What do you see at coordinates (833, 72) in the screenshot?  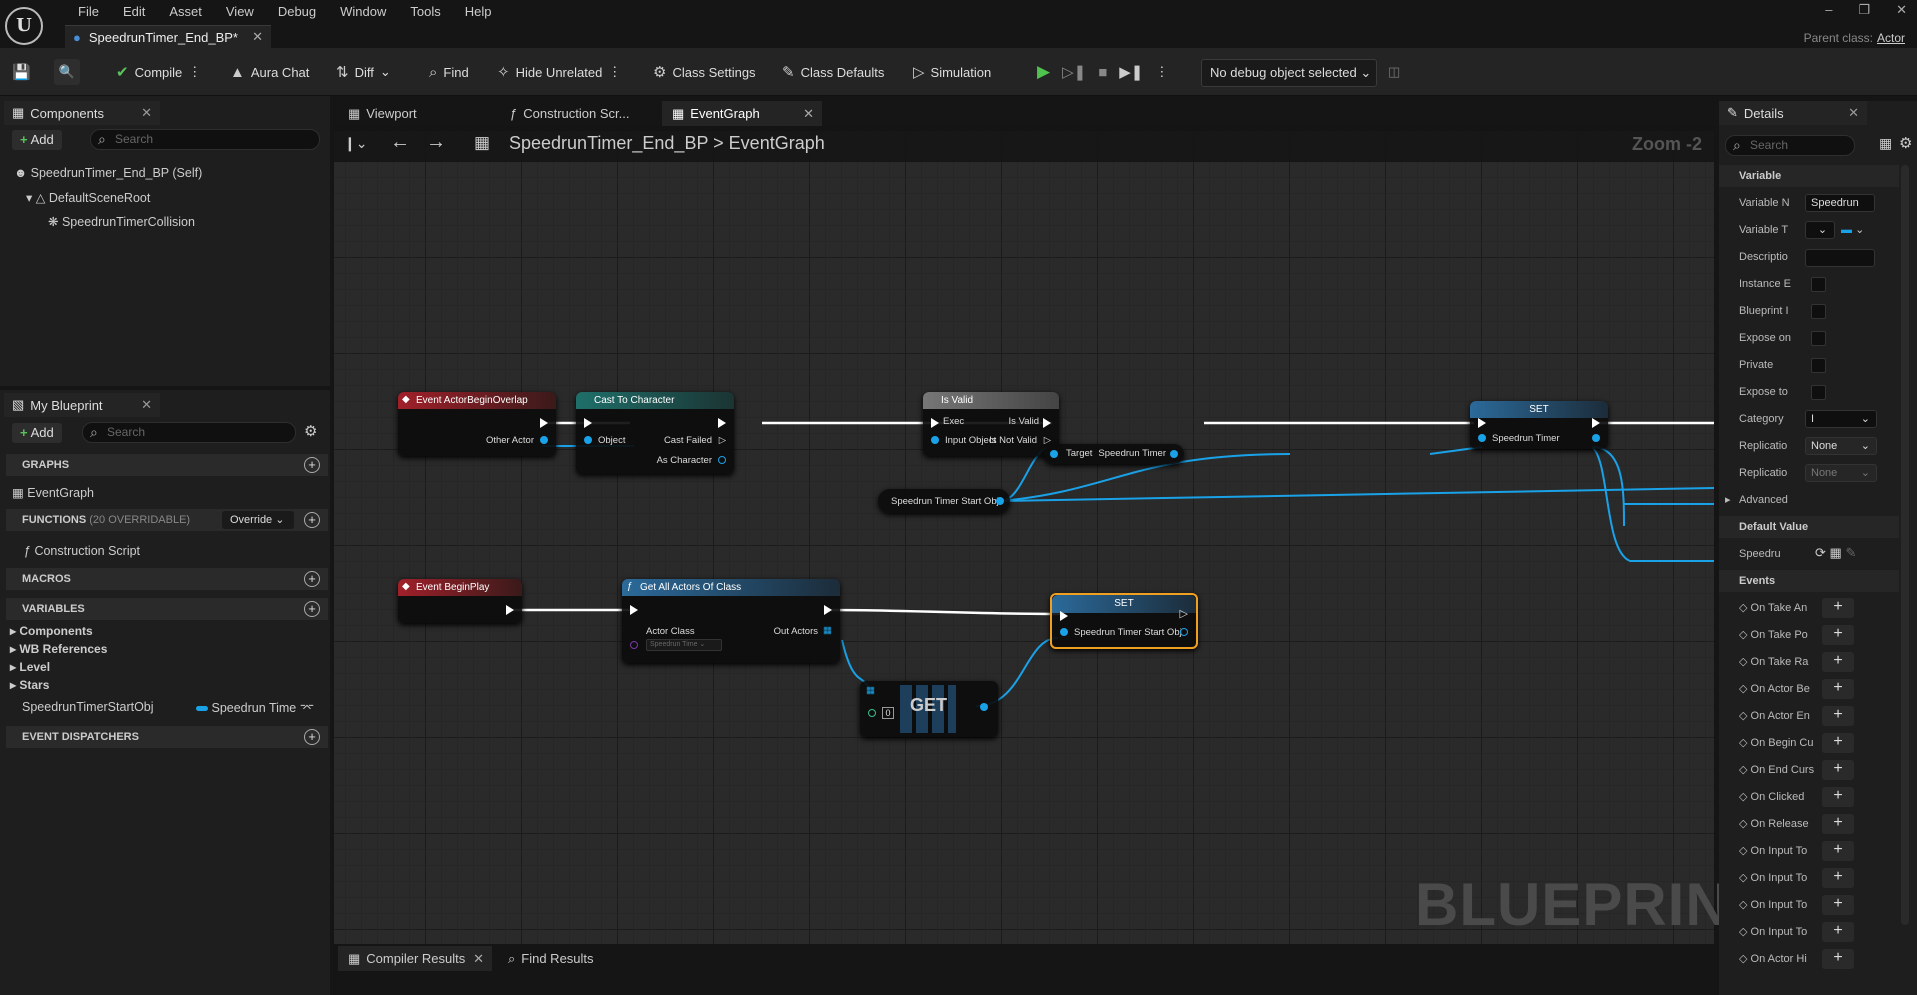 I see `class-defaults-button: ✎ Class Defaults` at bounding box center [833, 72].